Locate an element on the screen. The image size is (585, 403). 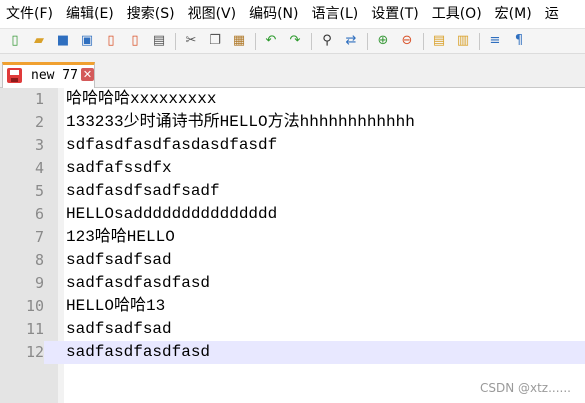
paste-icon: ▦ is located at coordinates (239, 41).